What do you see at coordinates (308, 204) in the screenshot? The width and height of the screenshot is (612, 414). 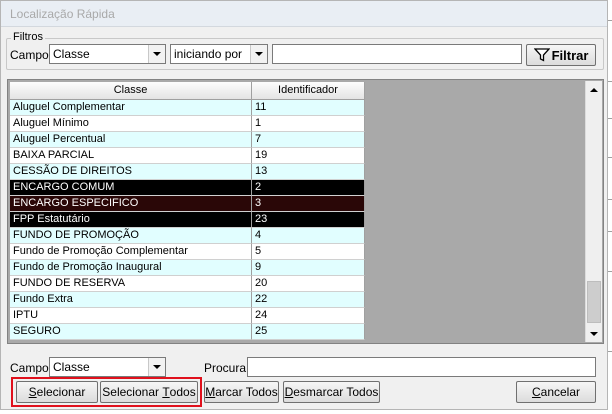 I see `cell-identificador: 3` at bounding box center [308, 204].